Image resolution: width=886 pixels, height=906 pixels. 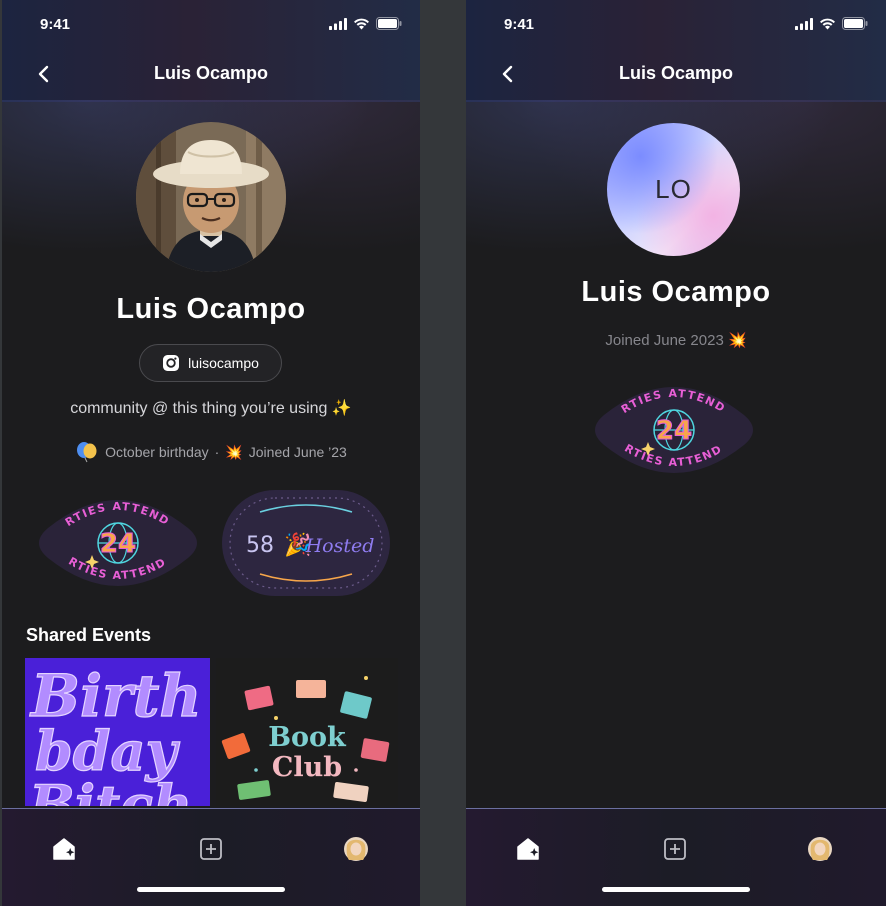 I want to click on book-club-line1: Book, so click(x=307, y=737).